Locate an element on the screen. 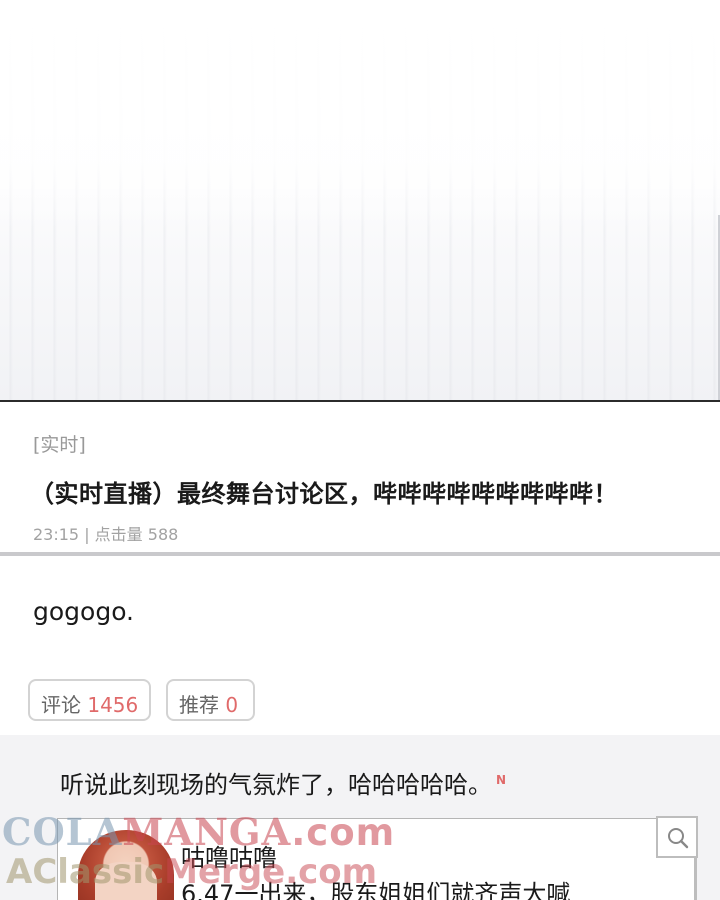 The image size is (720, 900). recommend-button: 推荐 0 is located at coordinates (210, 700).